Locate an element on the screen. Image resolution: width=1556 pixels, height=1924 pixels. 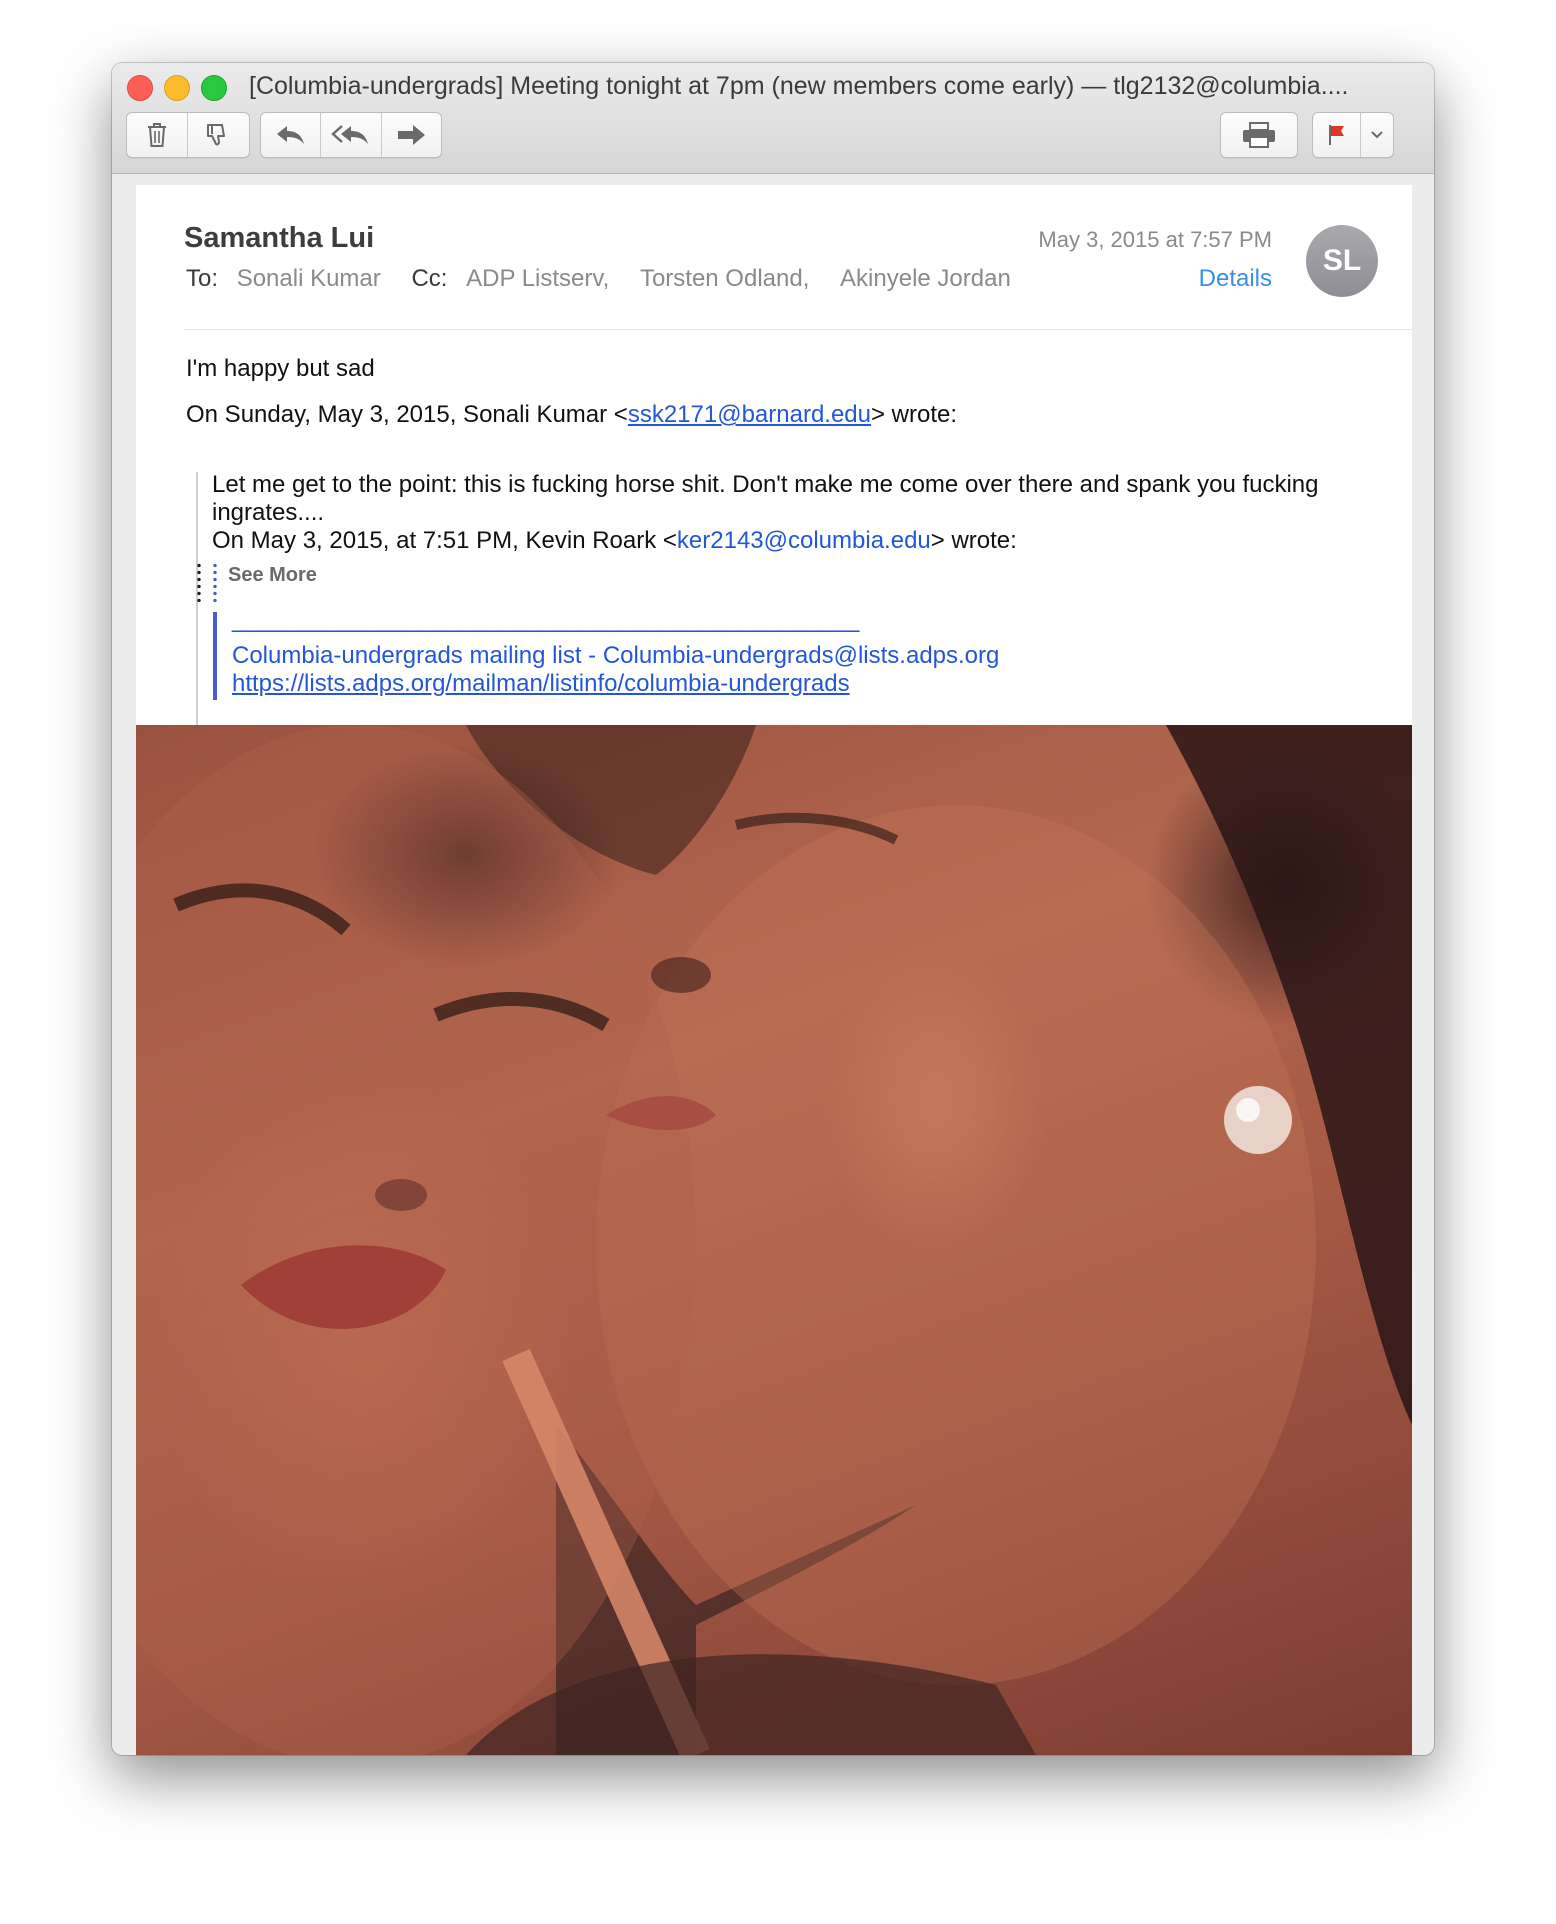
flag-menu-button is located at coordinates (1377, 135).